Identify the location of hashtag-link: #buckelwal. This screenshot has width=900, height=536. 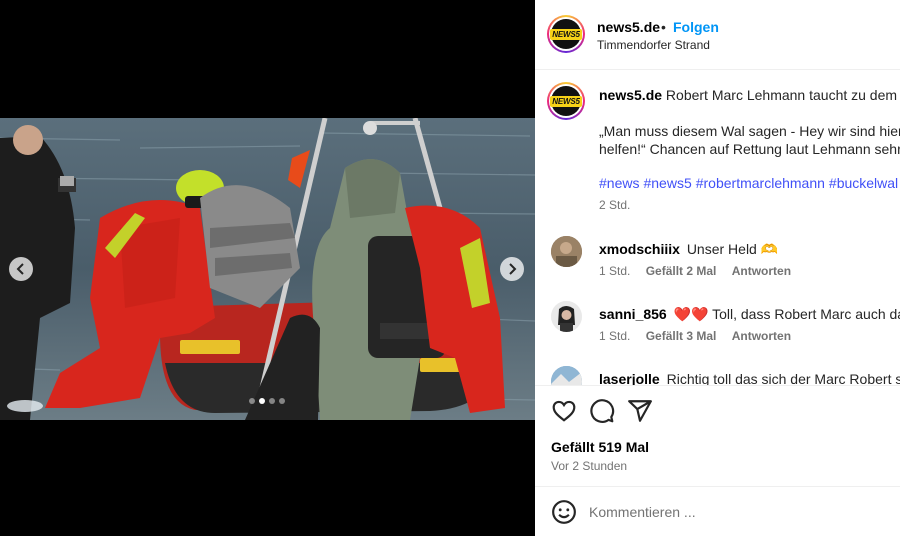
(863, 183).